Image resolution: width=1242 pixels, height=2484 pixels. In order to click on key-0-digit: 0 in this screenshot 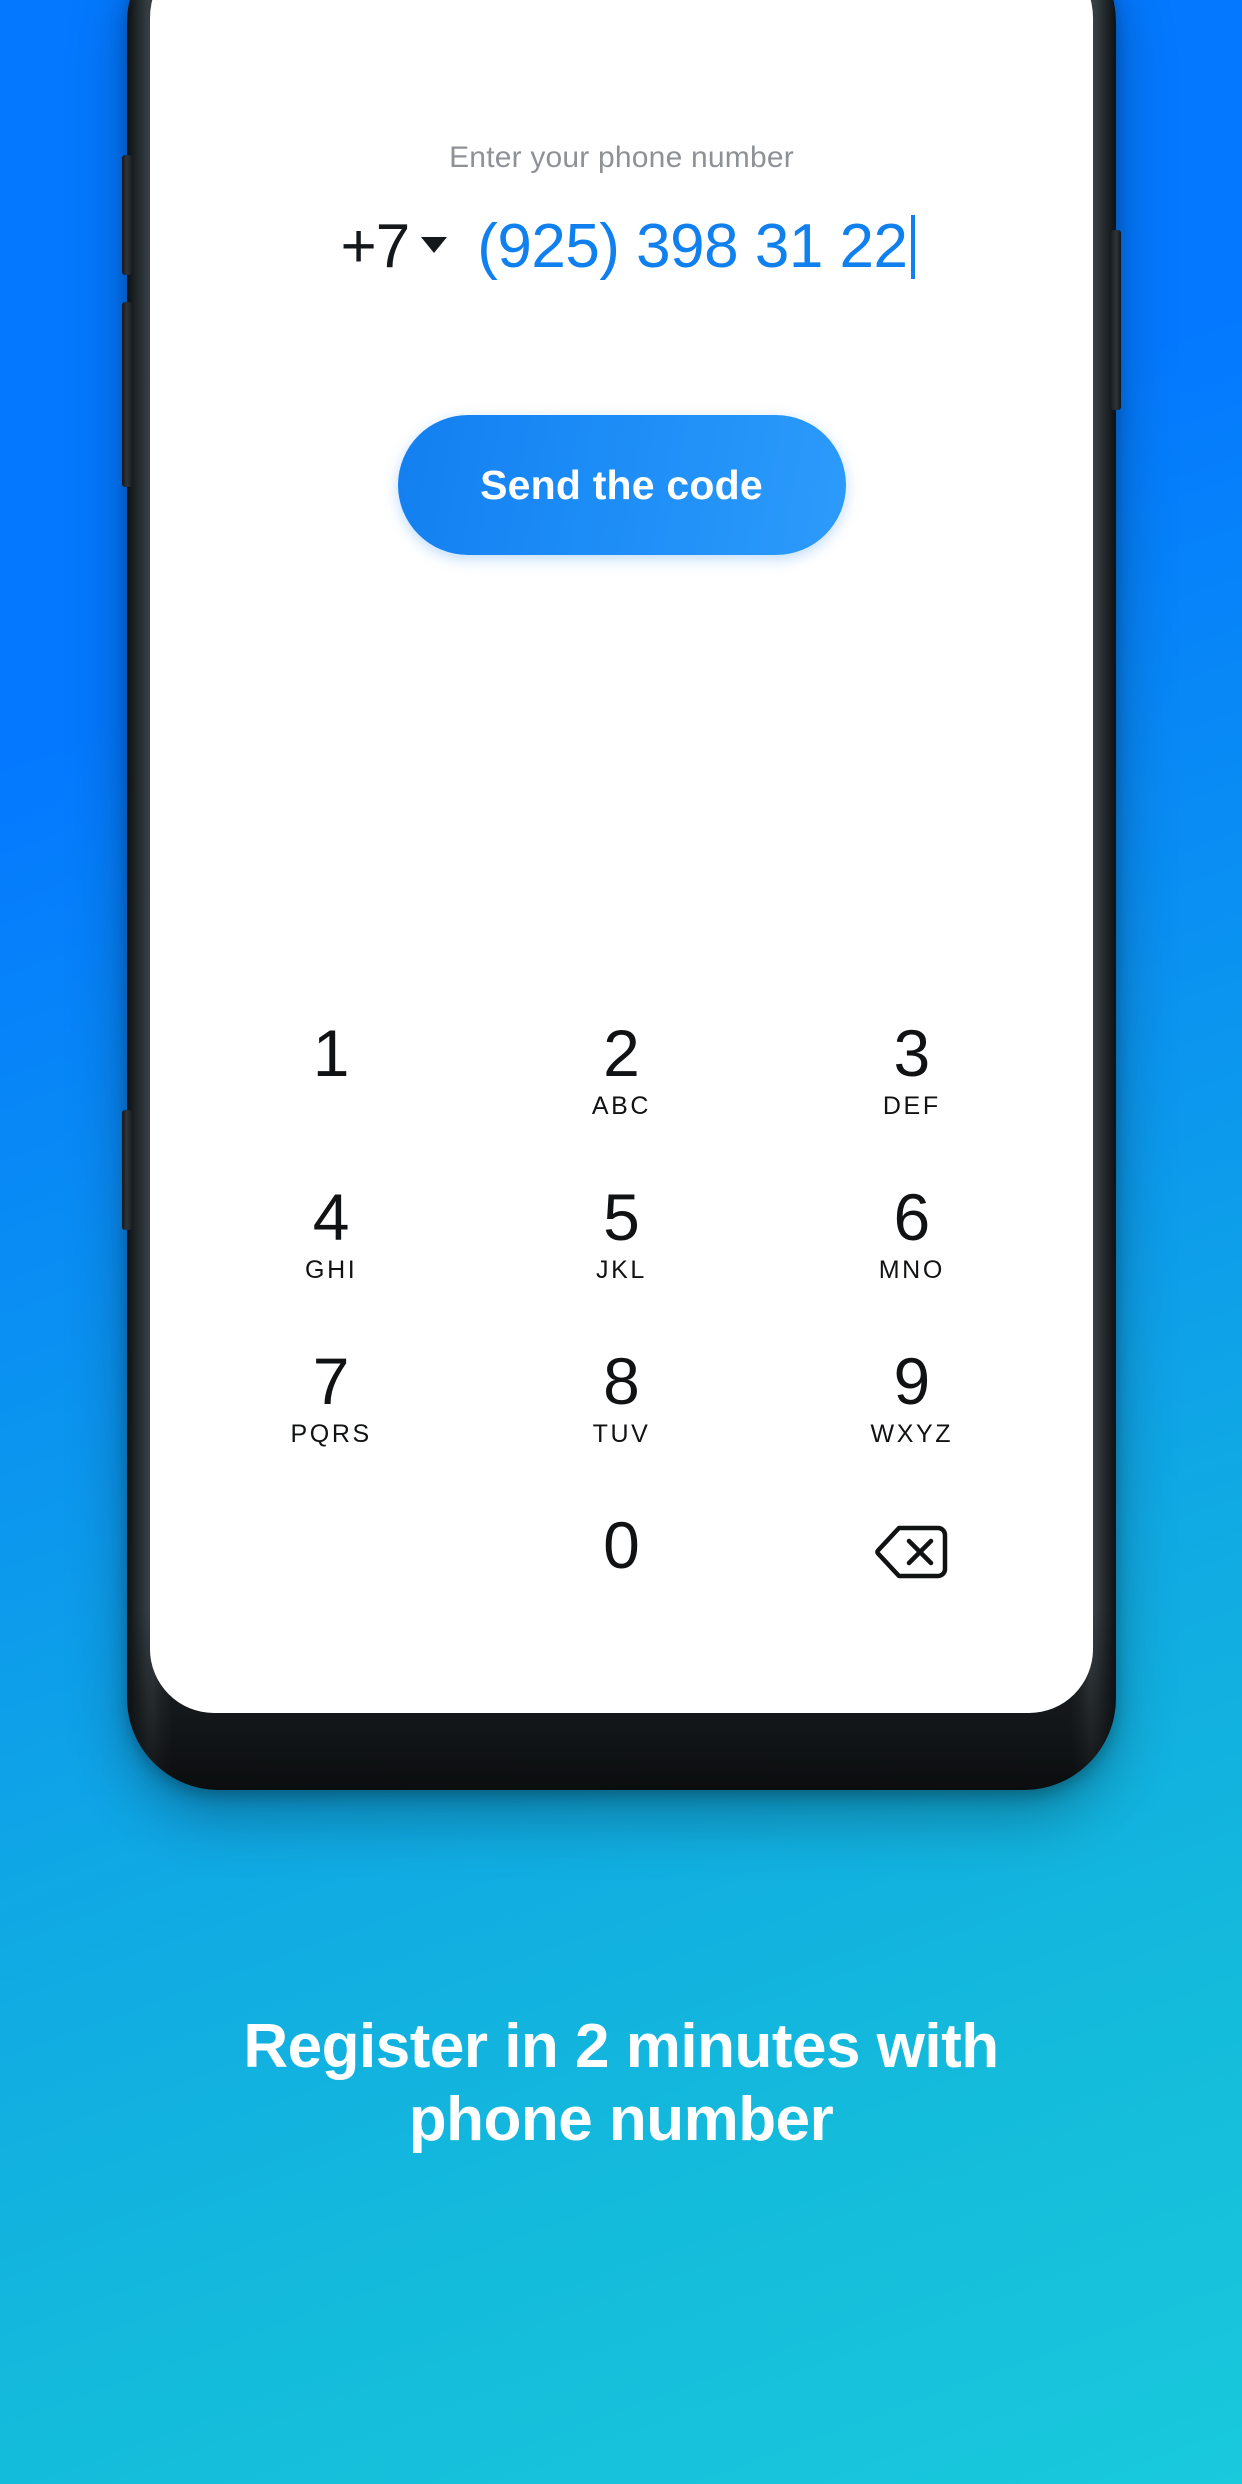, I will do `click(621, 1545)`.